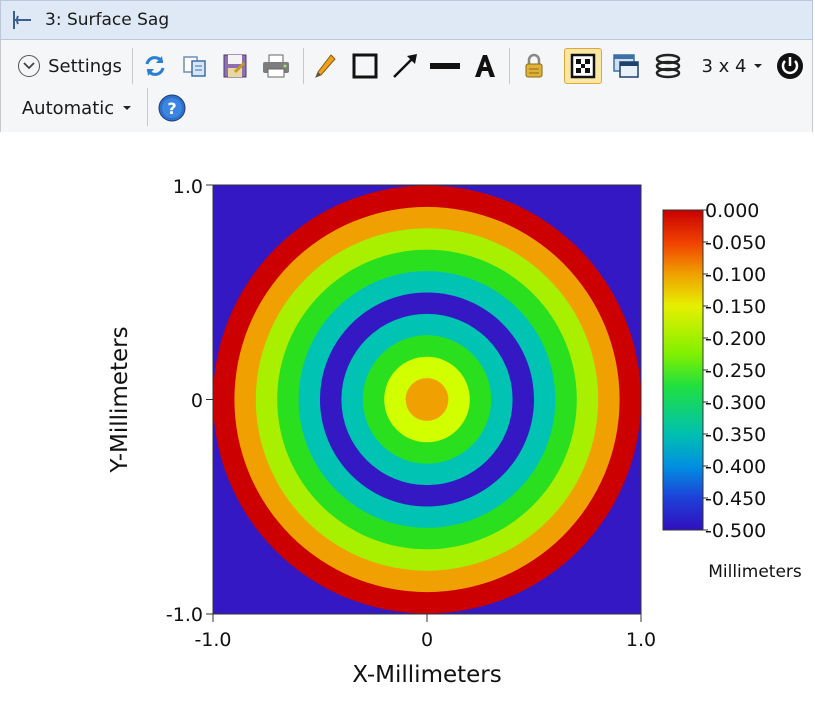 The width and height of the screenshot is (815, 705). I want to click on colorbar-tick-label: -0.250, so click(735, 371).